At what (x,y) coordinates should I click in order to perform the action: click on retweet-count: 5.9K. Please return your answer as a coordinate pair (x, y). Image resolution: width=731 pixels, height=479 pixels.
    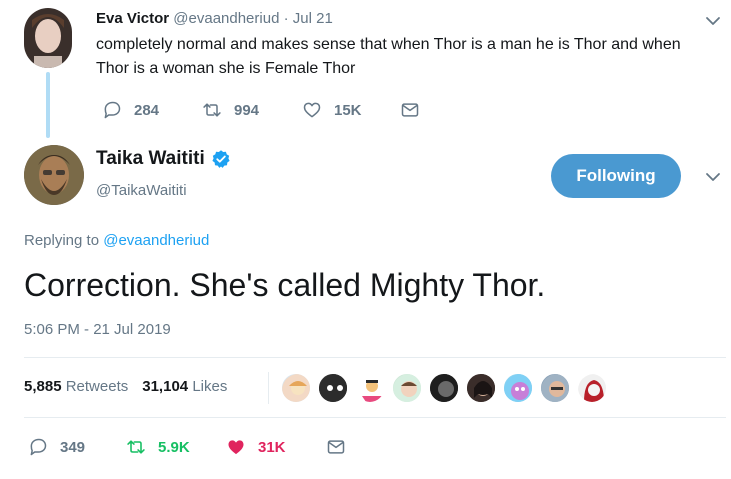
    Looking at the image, I should click on (174, 447).